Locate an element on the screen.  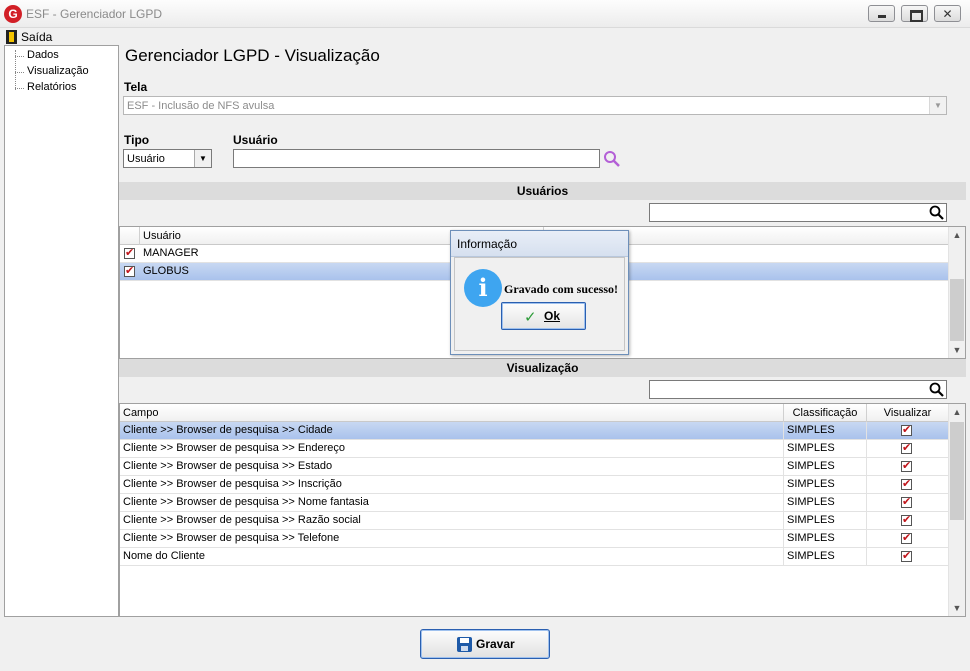
save-button-label: Gravar is located at coordinates (495, 644).